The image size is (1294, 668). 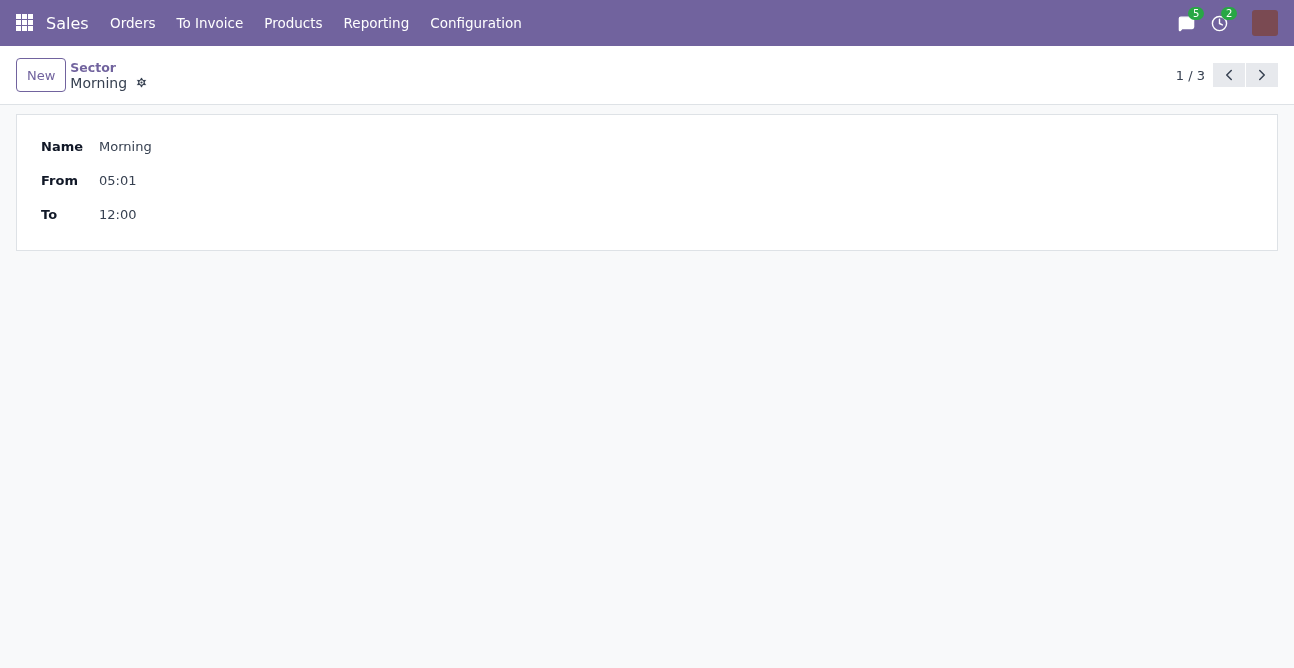 I want to click on message-count-badge: 5, so click(x=1196, y=13).